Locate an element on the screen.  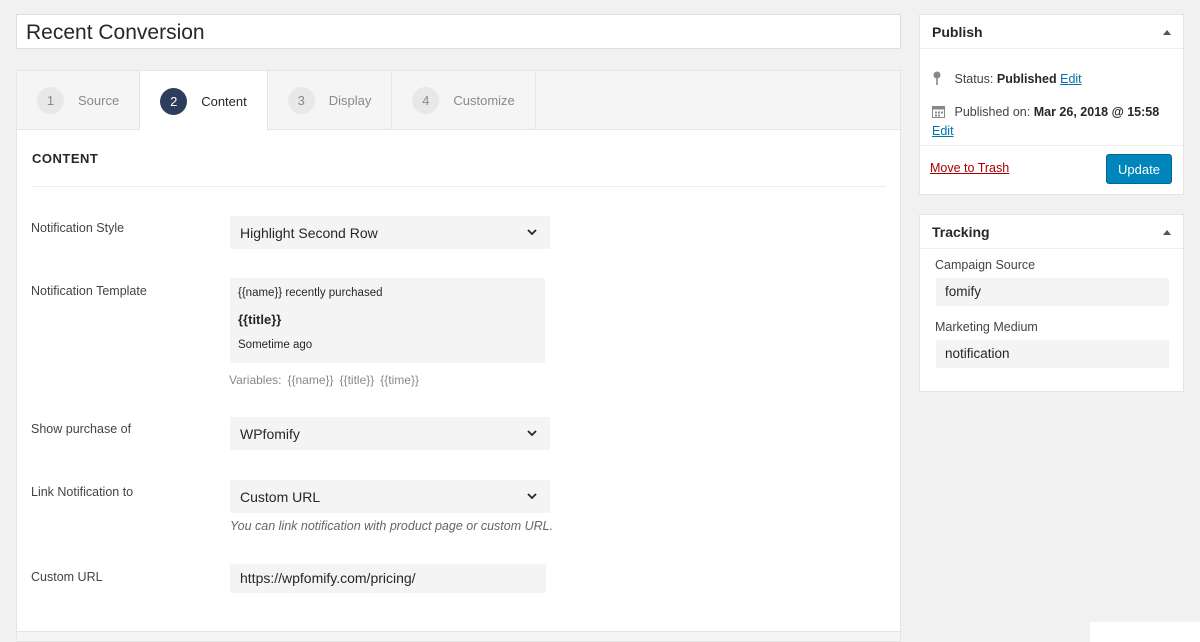
corner-block is located at coordinates (1145, 632).